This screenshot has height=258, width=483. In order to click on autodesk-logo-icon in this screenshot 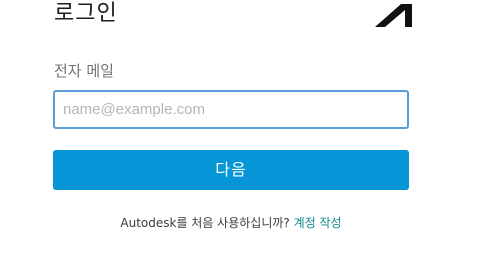, I will do `click(393, 15)`.